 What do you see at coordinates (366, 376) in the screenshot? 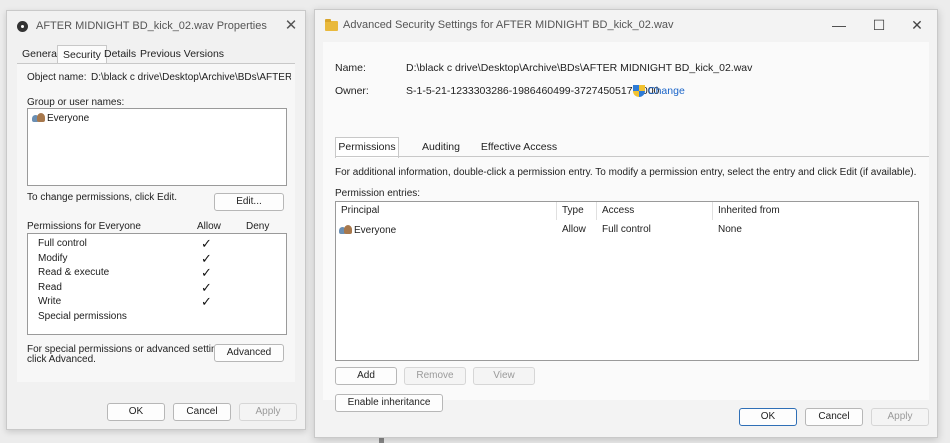
I see `add-button: Add` at bounding box center [366, 376].